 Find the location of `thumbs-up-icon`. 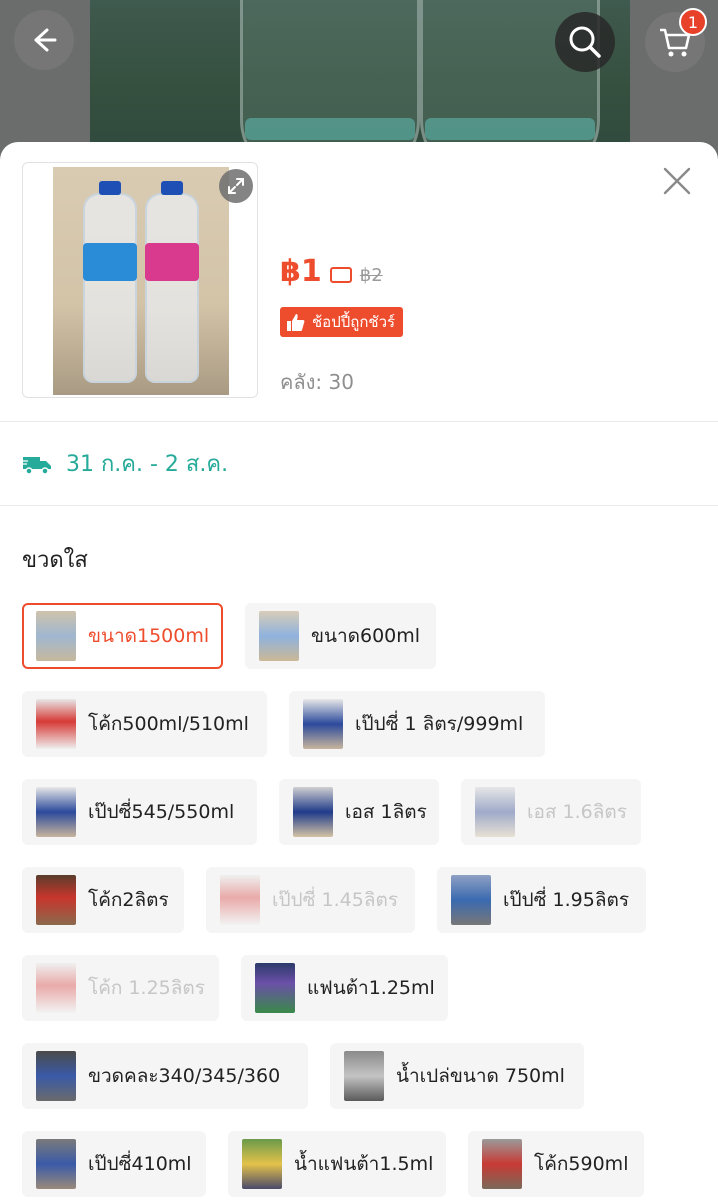

thumbs-up-icon is located at coordinates (296, 322).